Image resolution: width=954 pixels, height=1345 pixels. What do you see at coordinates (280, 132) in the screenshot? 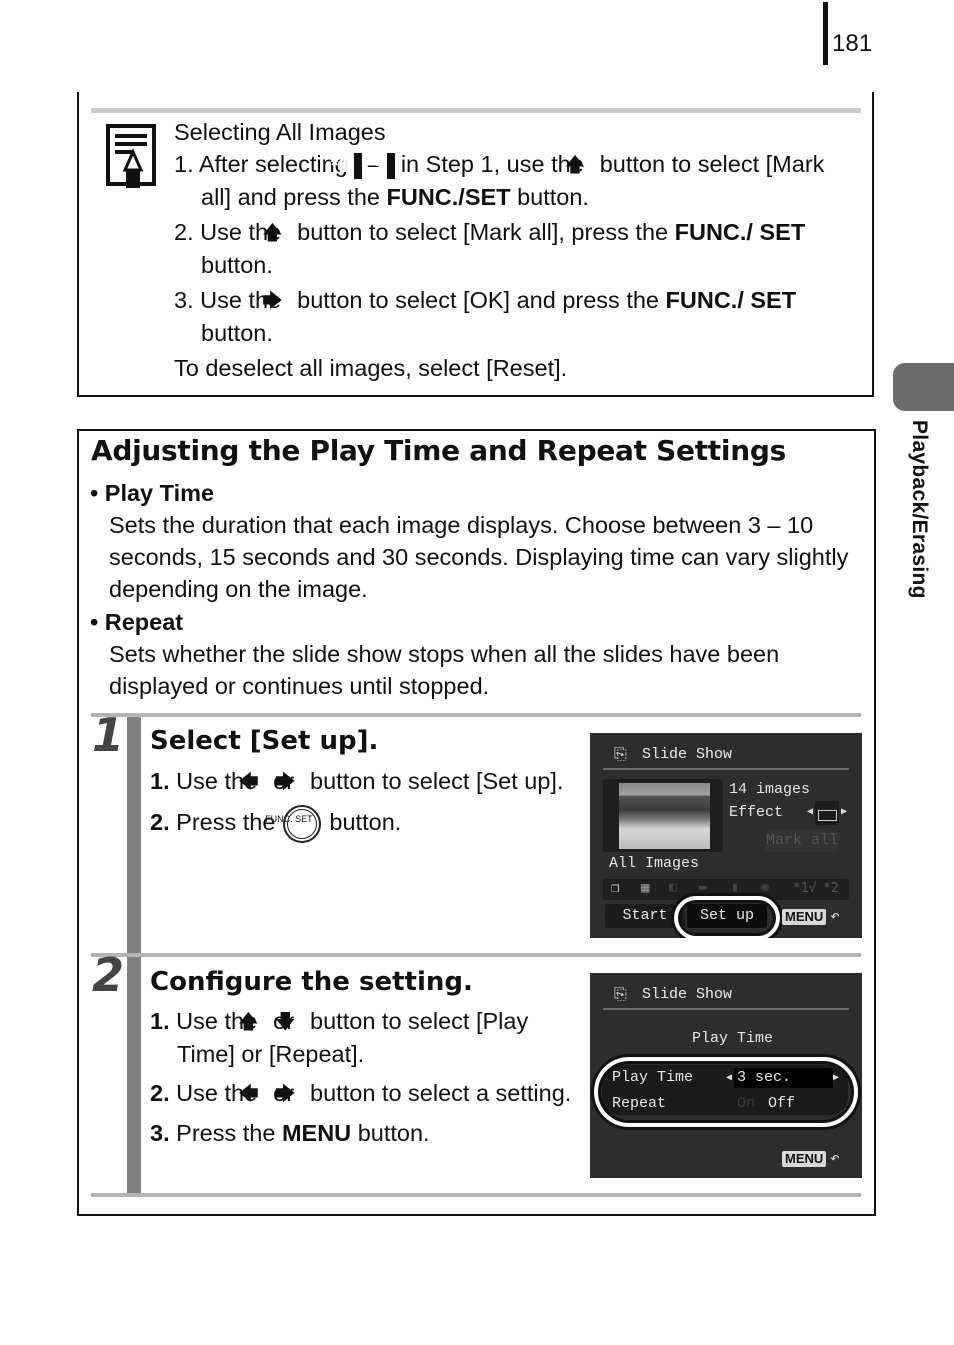
I see `note-title: Selecting All Images` at bounding box center [280, 132].